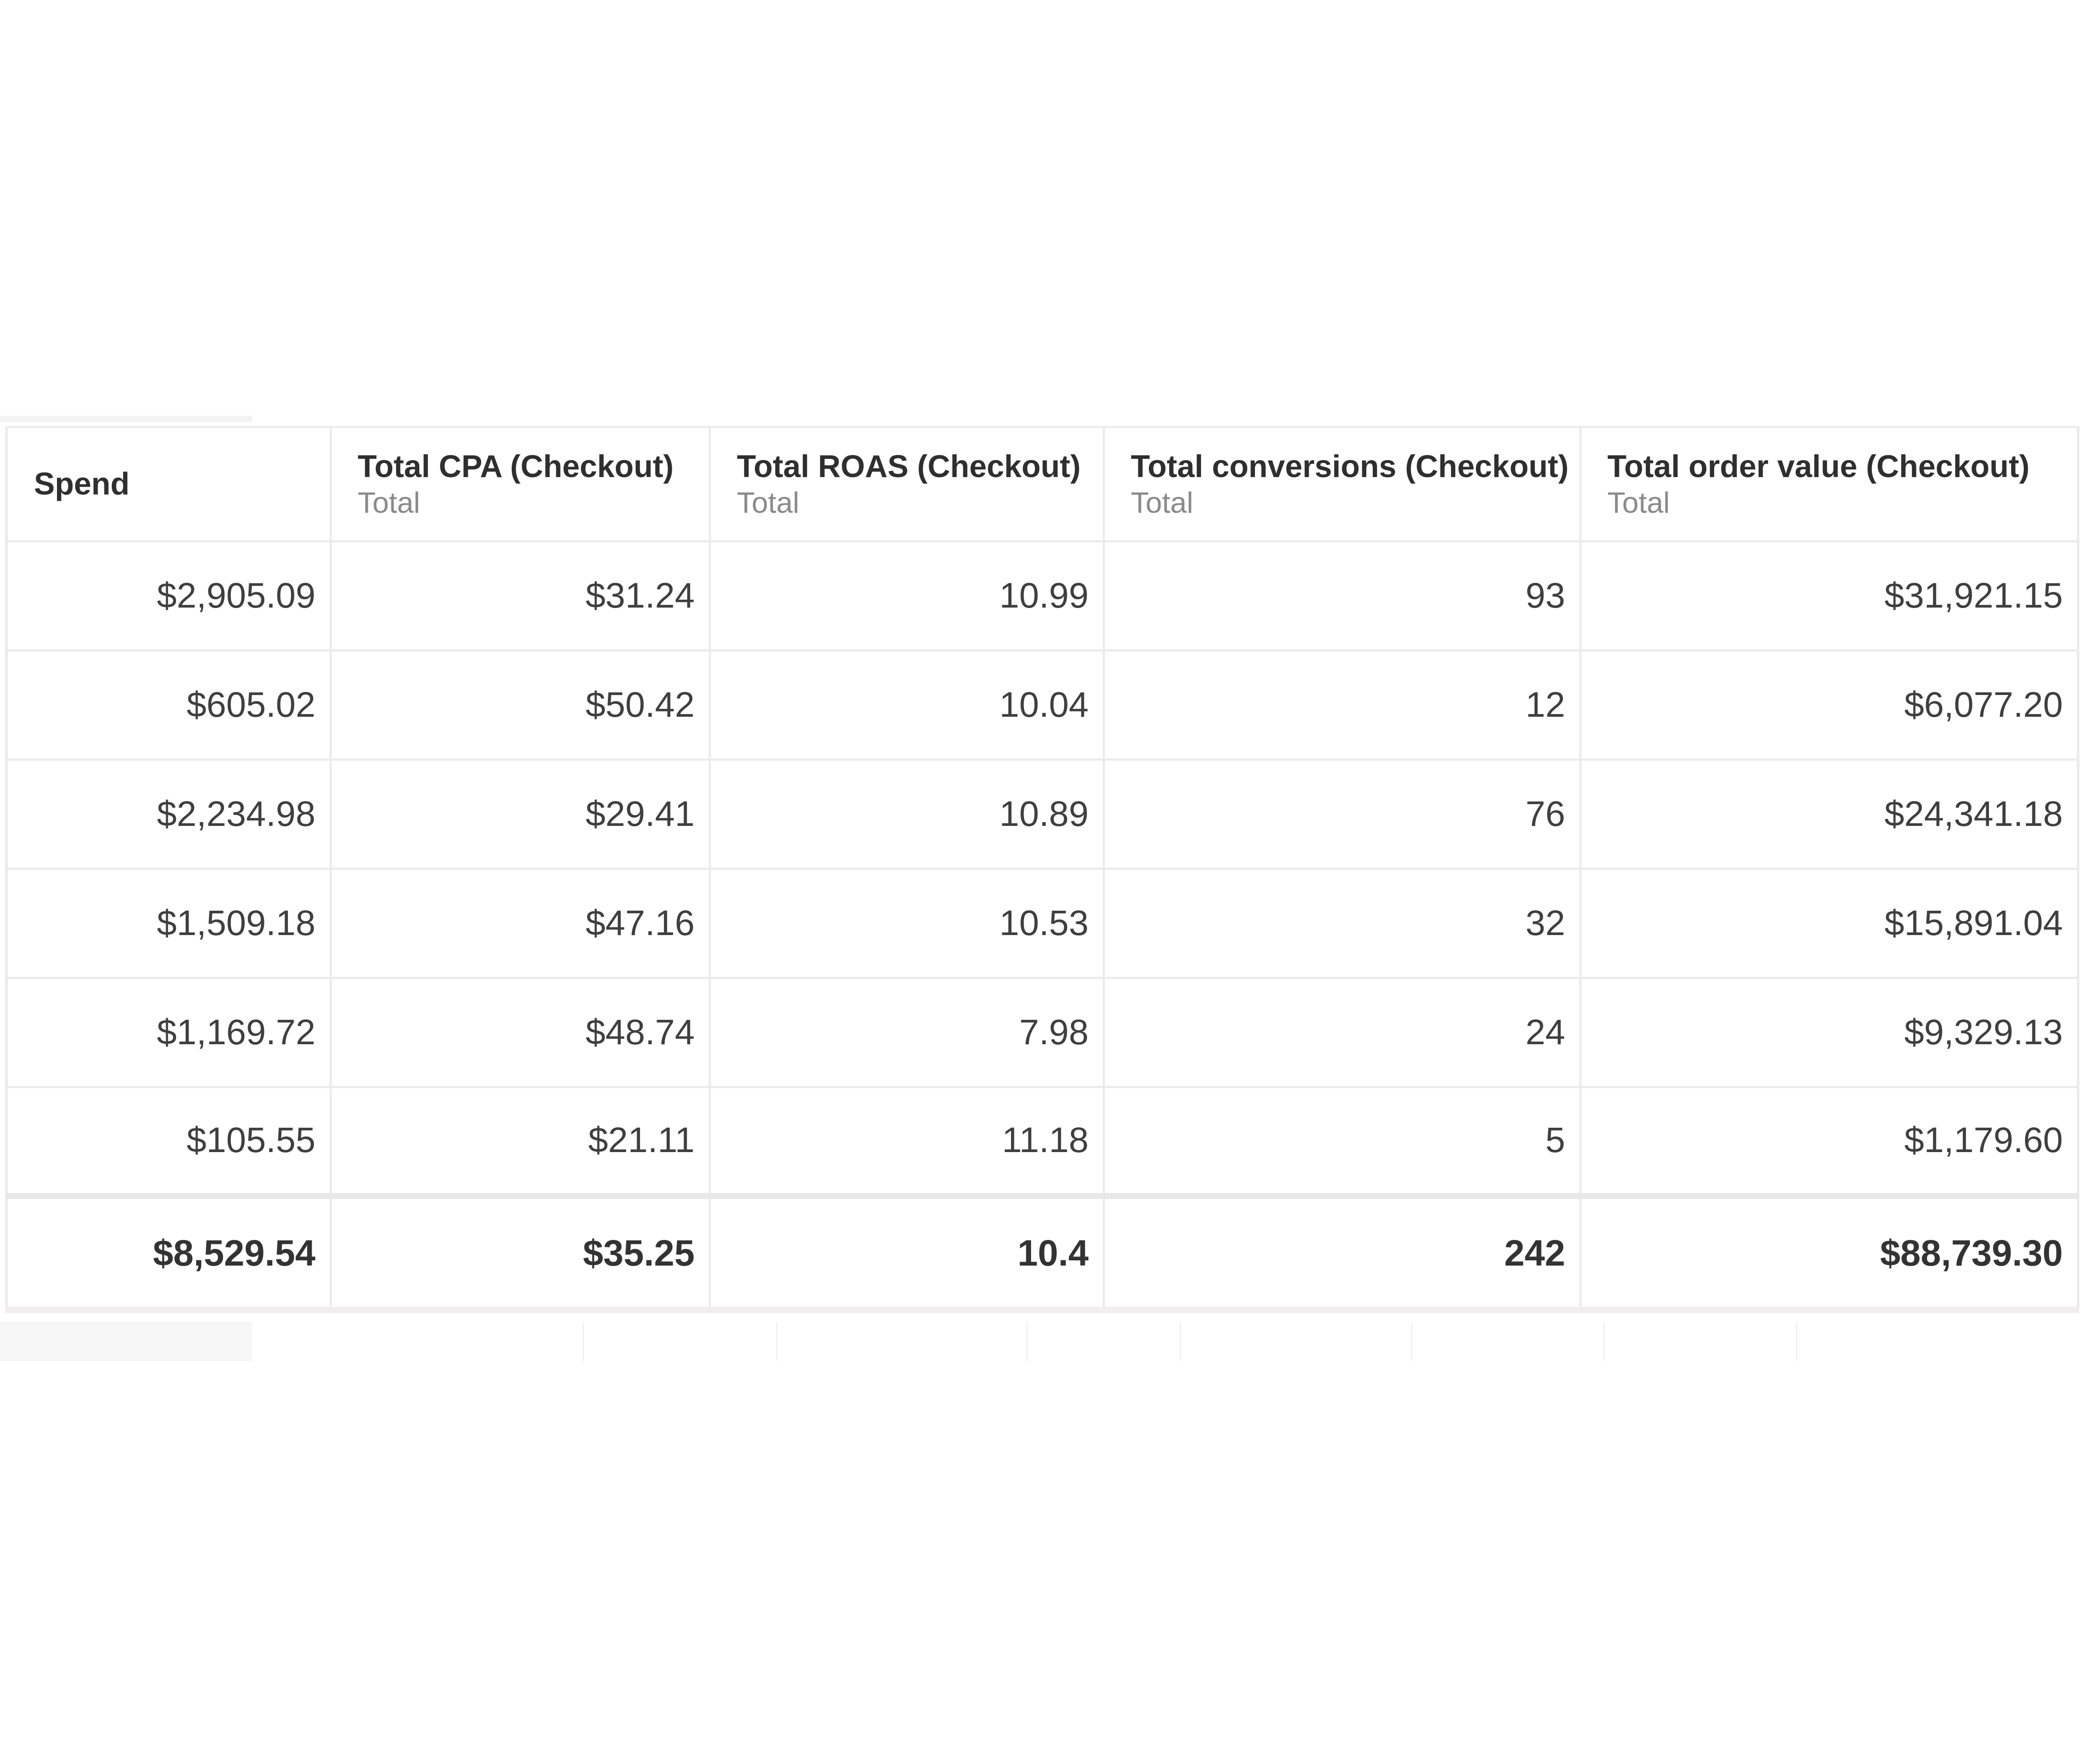 The height and width of the screenshot is (1764, 2082). What do you see at coordinates (907, 1033) in the screenshot?
I see `cell-roas: 7.98` at bounding box center [907, 1033].